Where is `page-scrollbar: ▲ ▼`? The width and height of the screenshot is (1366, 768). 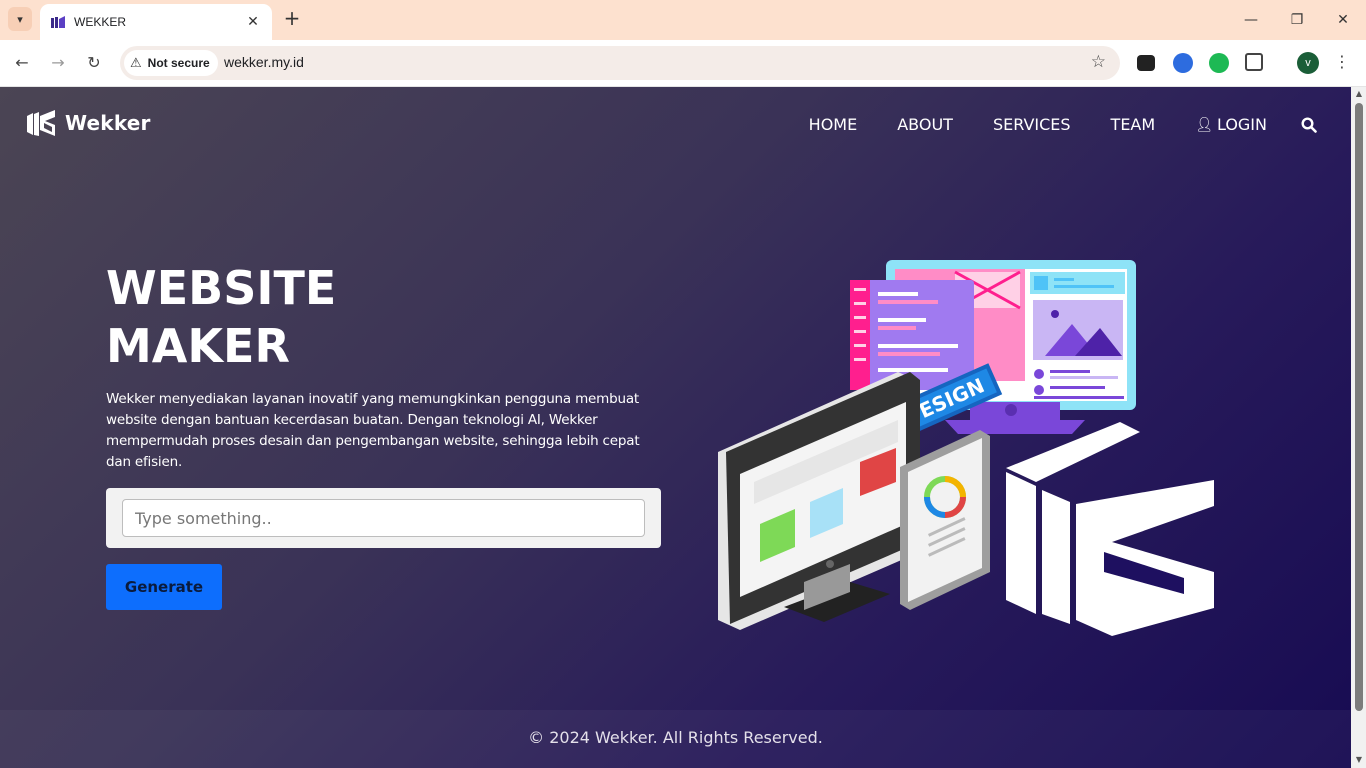 page-scrollbar: ▲ ▼ is located at coordinates (1358, 427).